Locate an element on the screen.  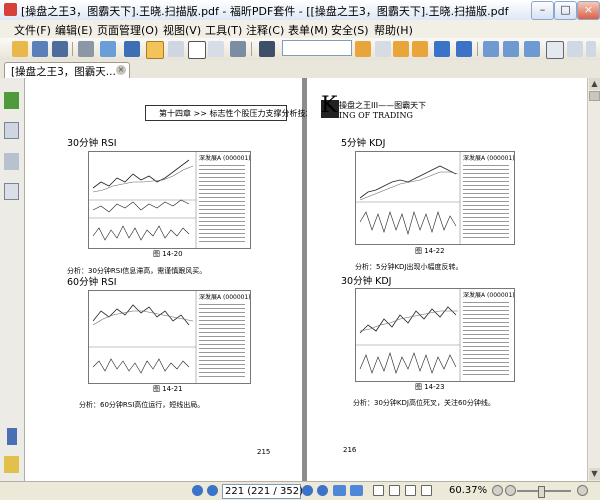
status-bar: 221 (221 / 352) 60.37% is located at coordinates (300, 490).